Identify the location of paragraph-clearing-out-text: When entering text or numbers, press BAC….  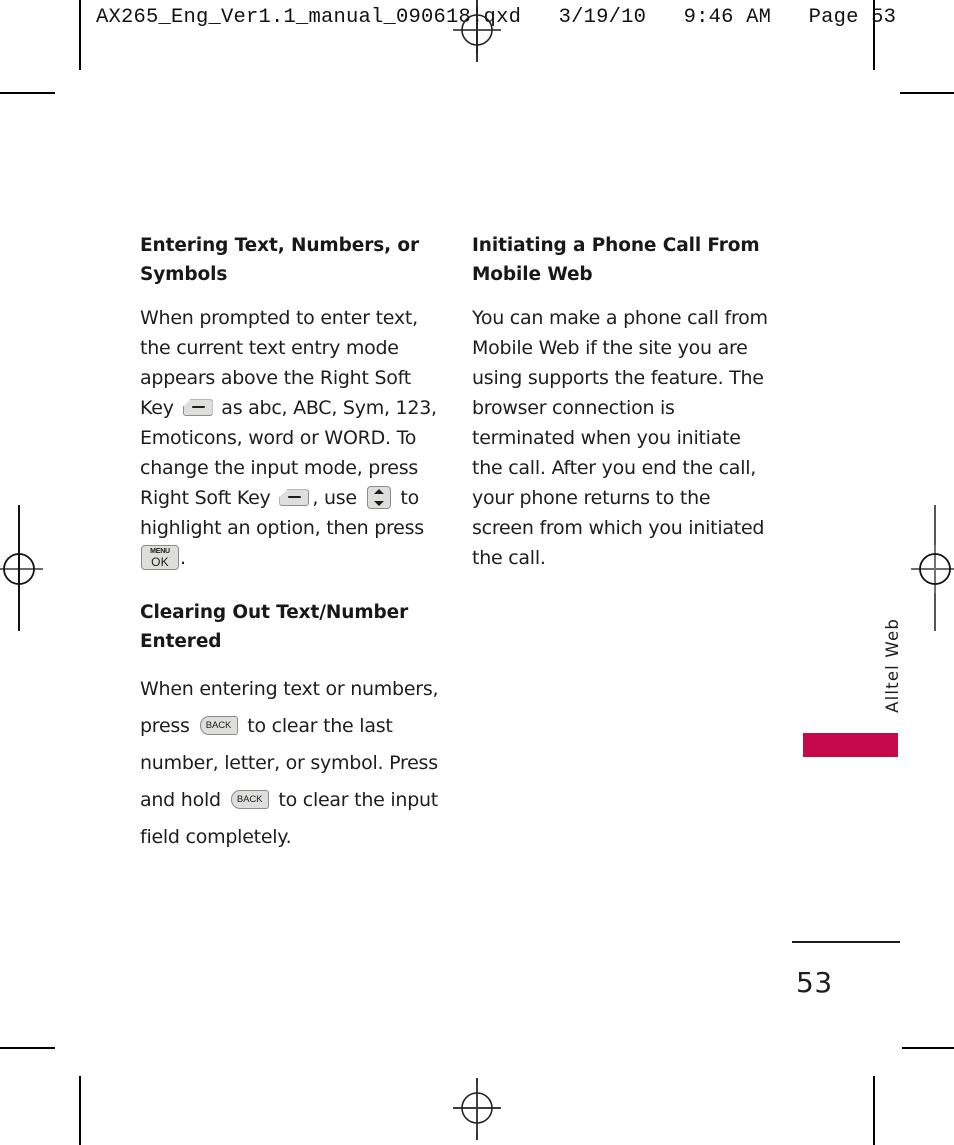
(290, 763).